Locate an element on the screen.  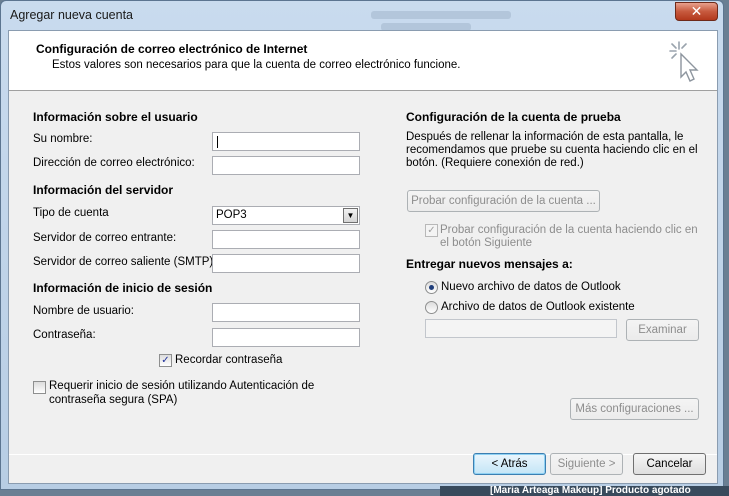
outgoing-server-label: Servidor de correo saliente (SMTP): is located at coordinates (125, 262).